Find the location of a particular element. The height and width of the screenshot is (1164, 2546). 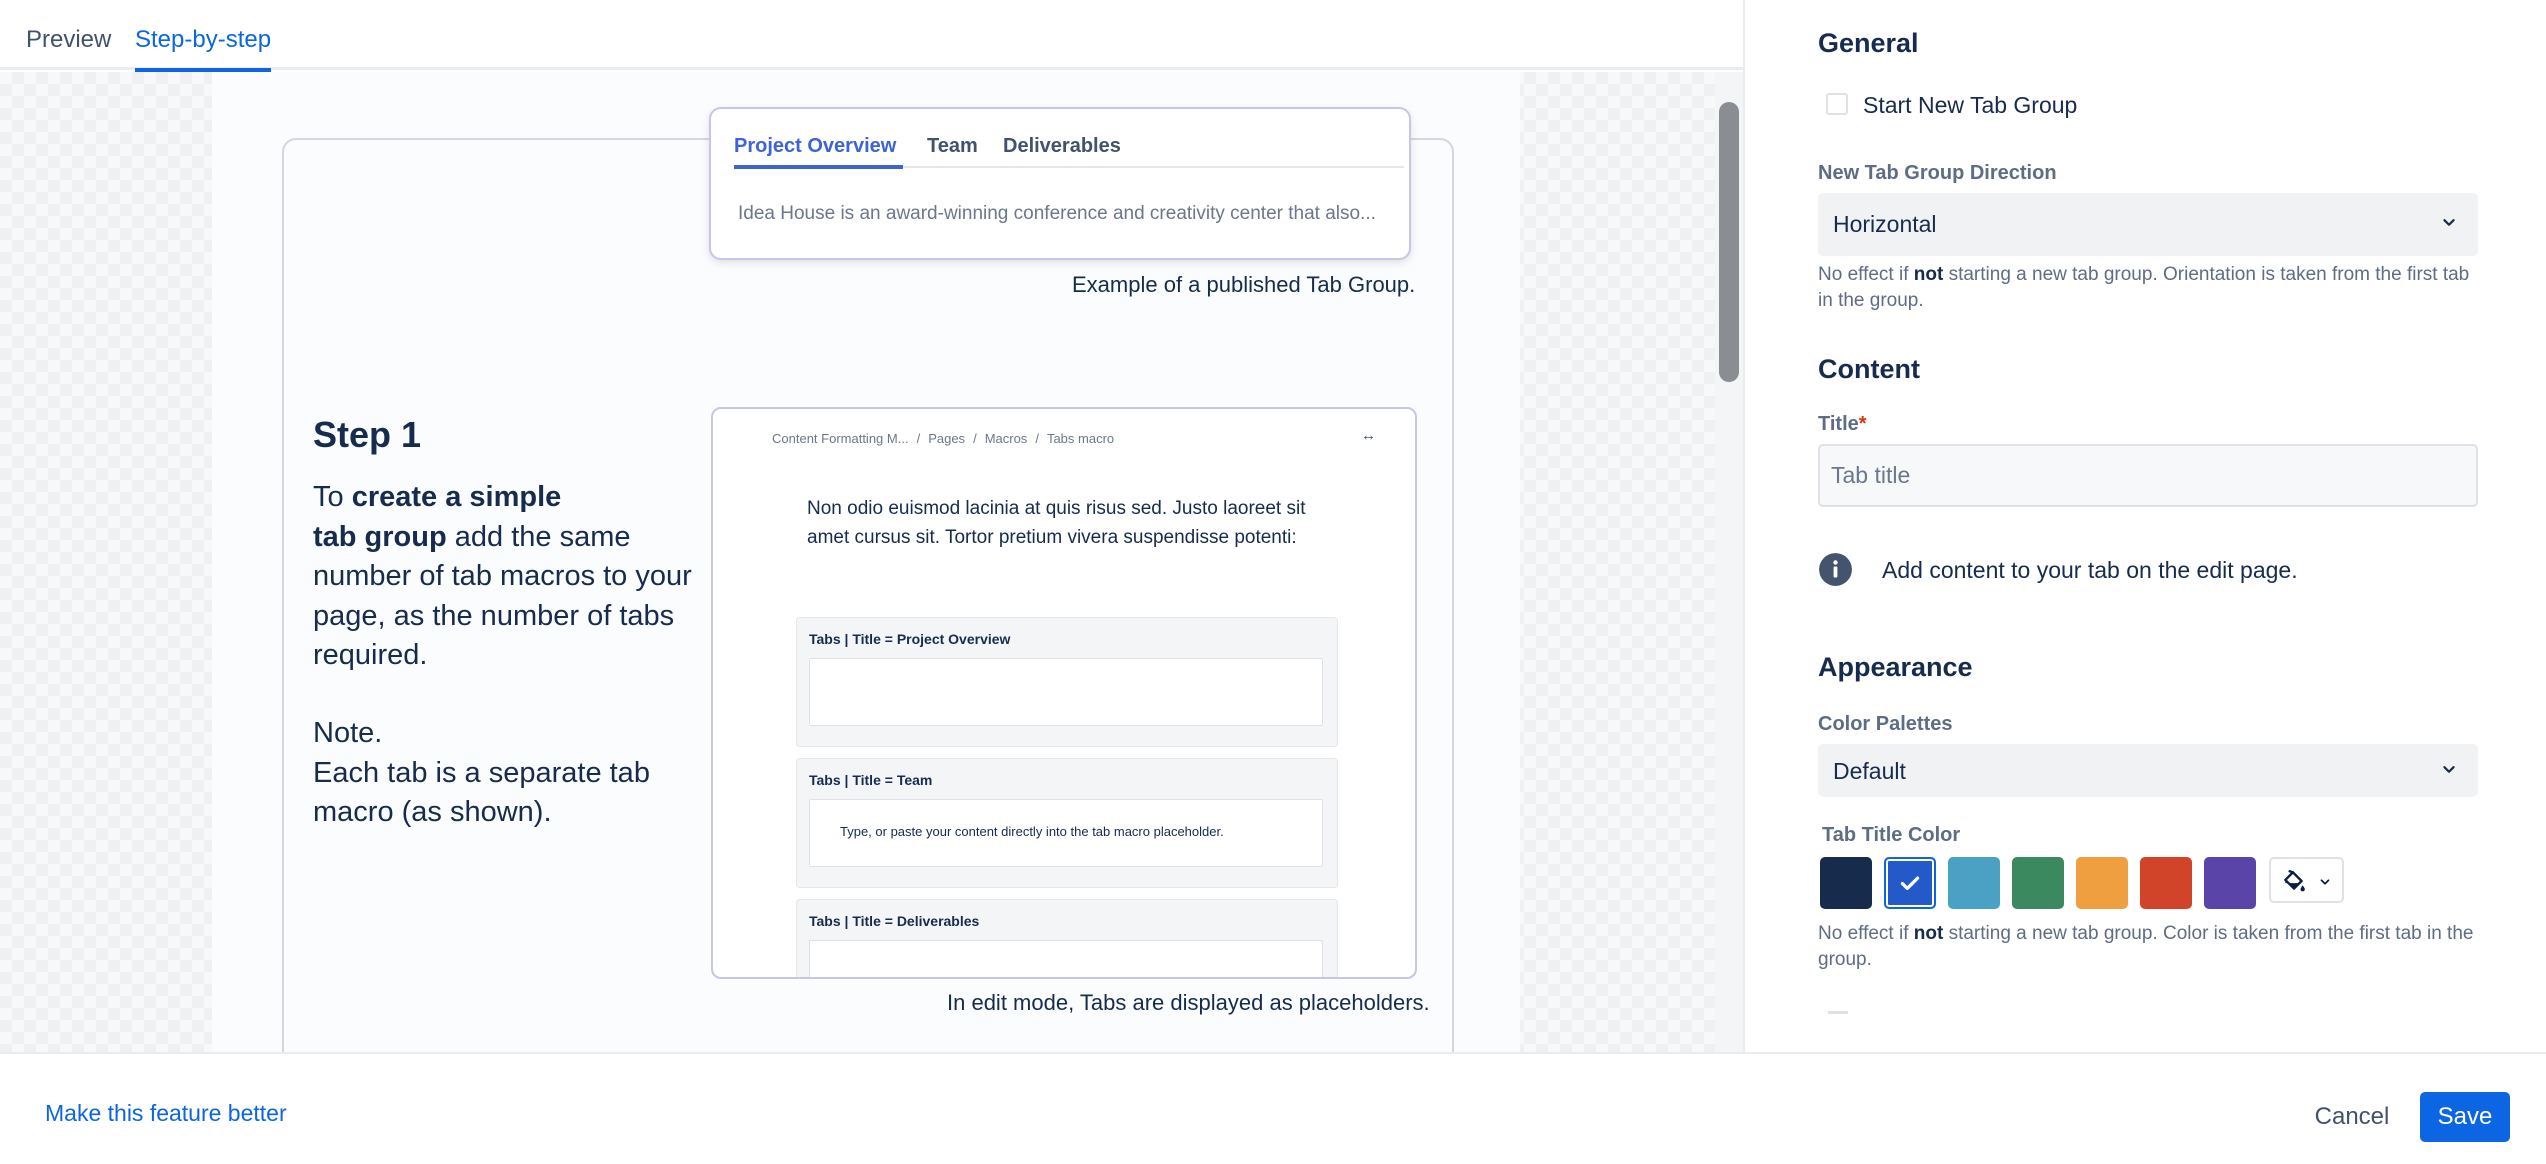

cancel-button: Cancel is located at coordinates (2352, 1117).